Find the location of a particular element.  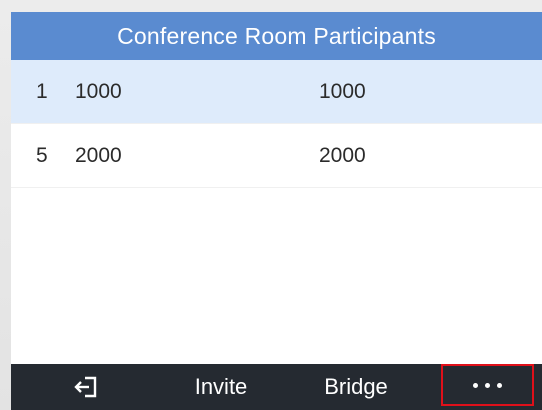

participant-name: 1000 is located at coordinates (98, 91).